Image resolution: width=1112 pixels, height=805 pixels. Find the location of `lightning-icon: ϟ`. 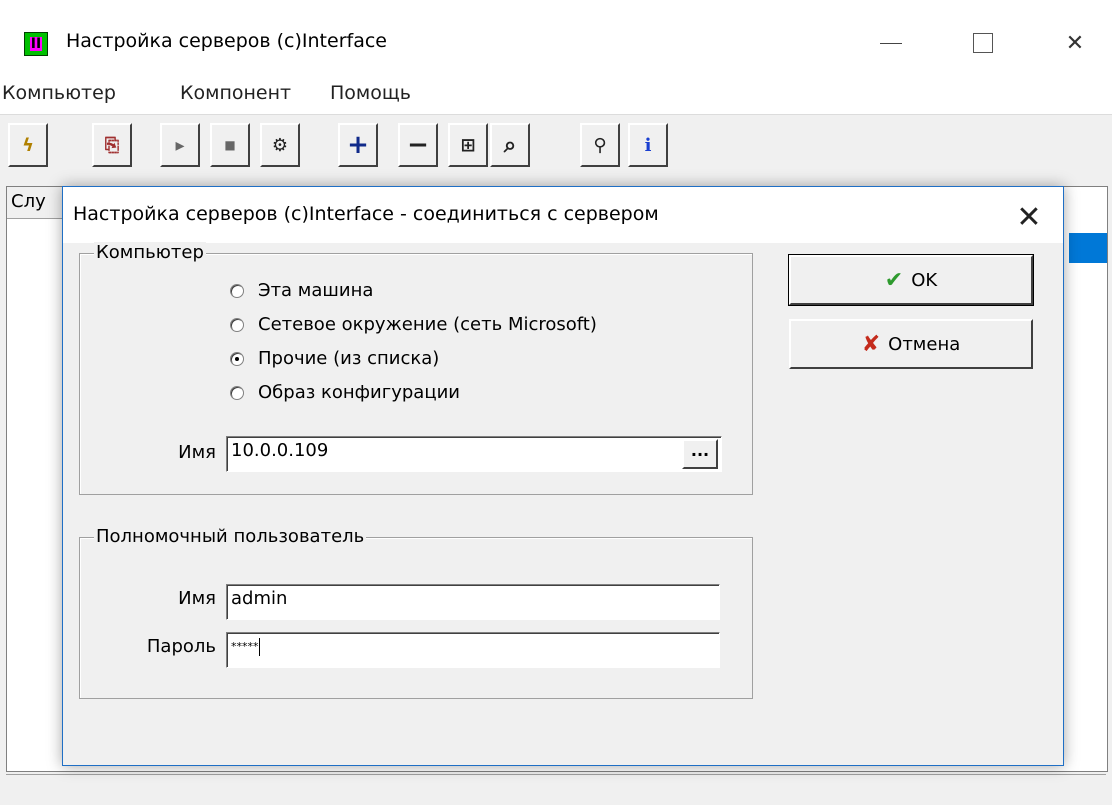

lightning-icon: ϟ is located at coordinates (28, 145).